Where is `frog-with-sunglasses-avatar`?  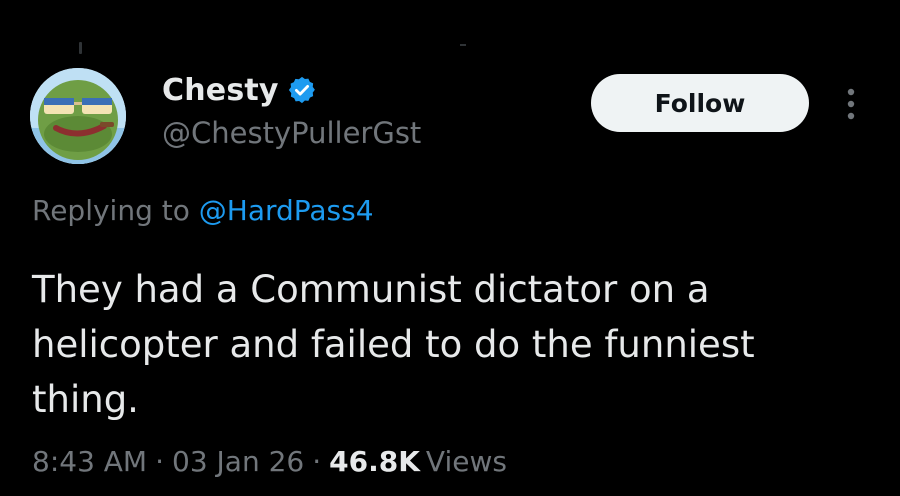
frog-with-sunglasses-avatar is located at coordinates (78, 116).